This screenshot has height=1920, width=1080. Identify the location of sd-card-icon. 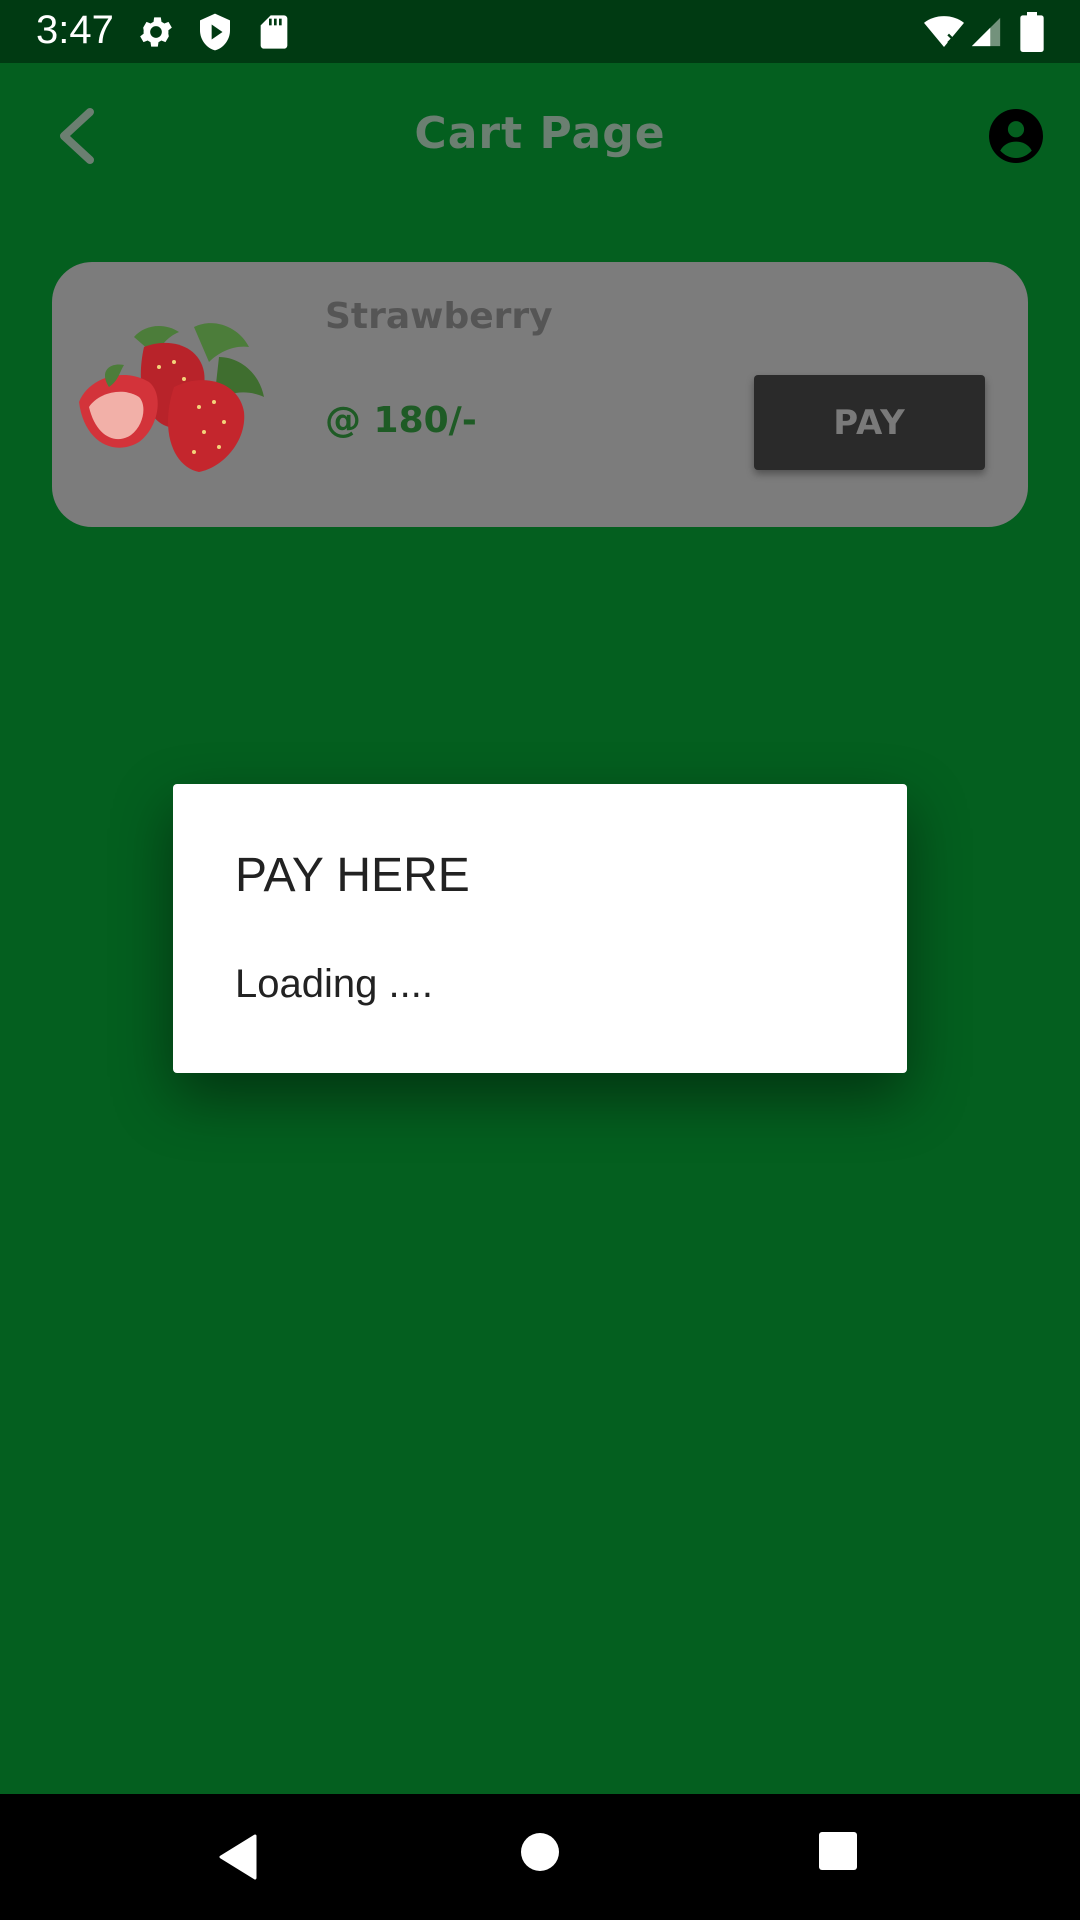
(274, 32).